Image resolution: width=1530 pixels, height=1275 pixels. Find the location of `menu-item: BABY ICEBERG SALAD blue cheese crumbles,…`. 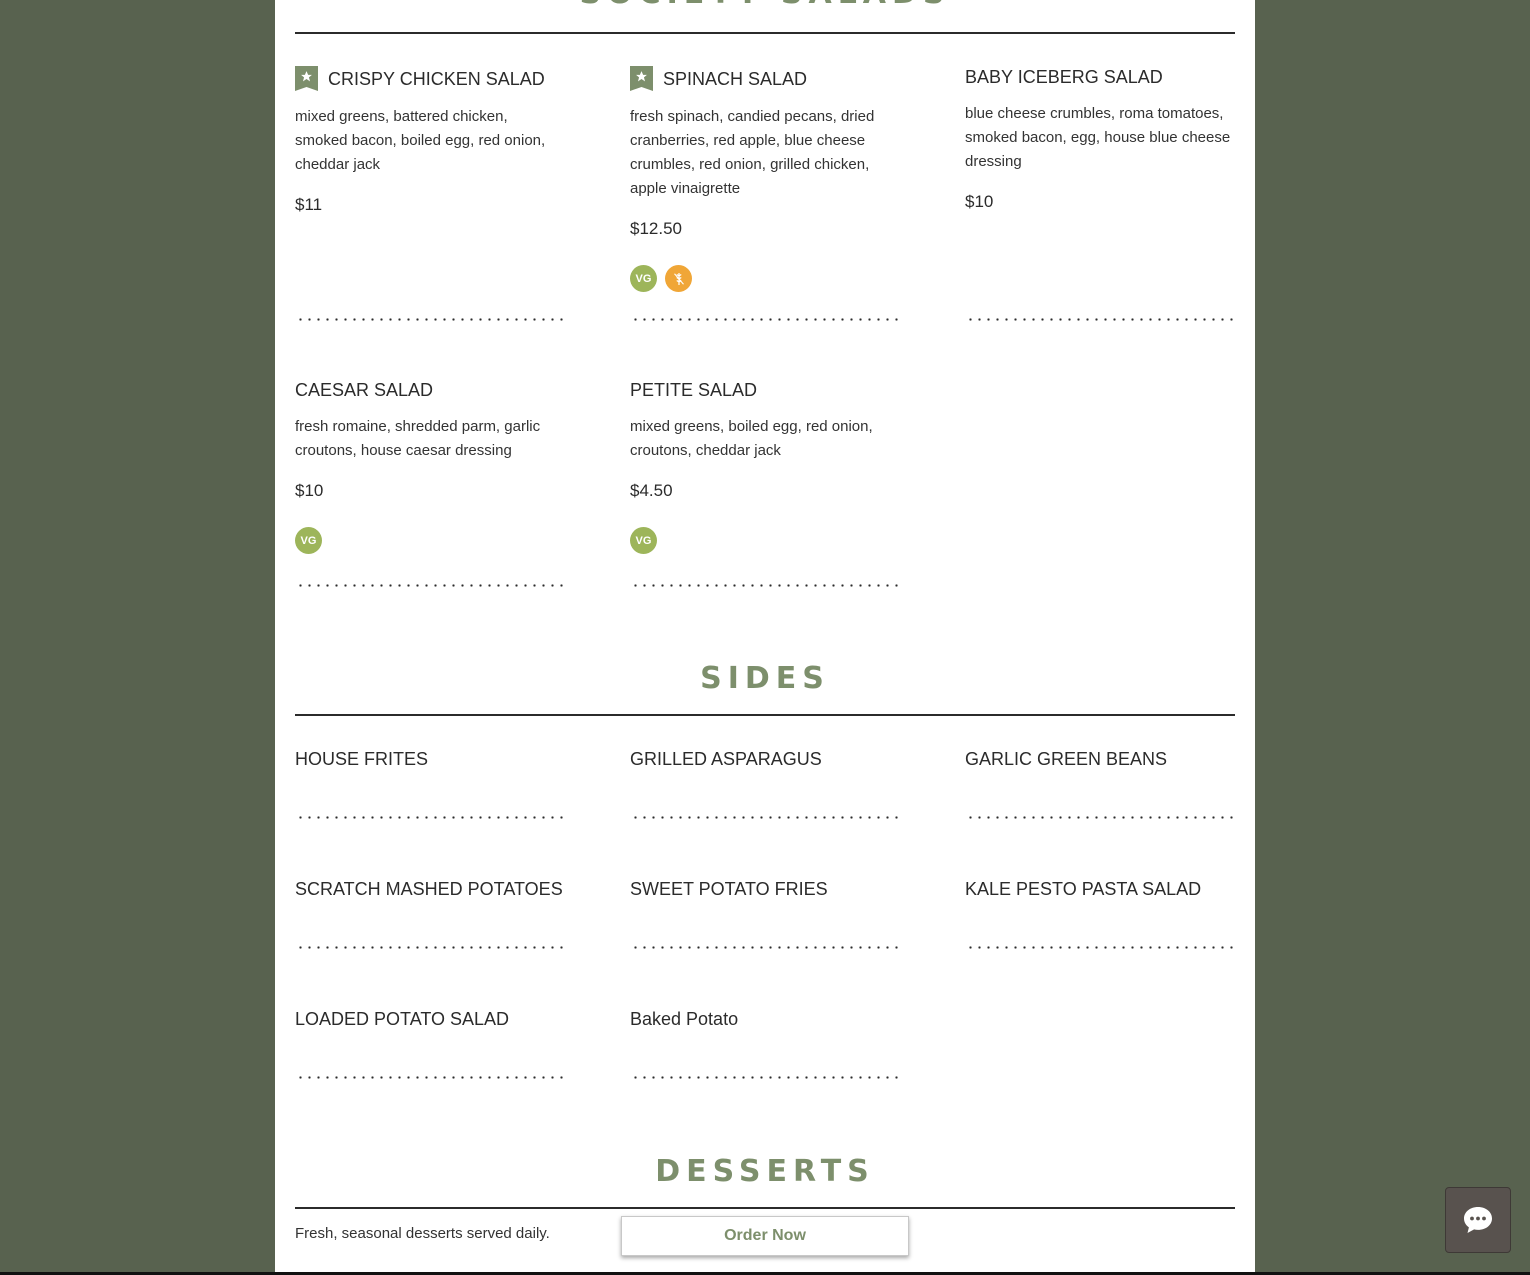

menu-item: BABY ICEBERG SALAD blue cheese crumbles,… is located at coordinates (1099, 139).